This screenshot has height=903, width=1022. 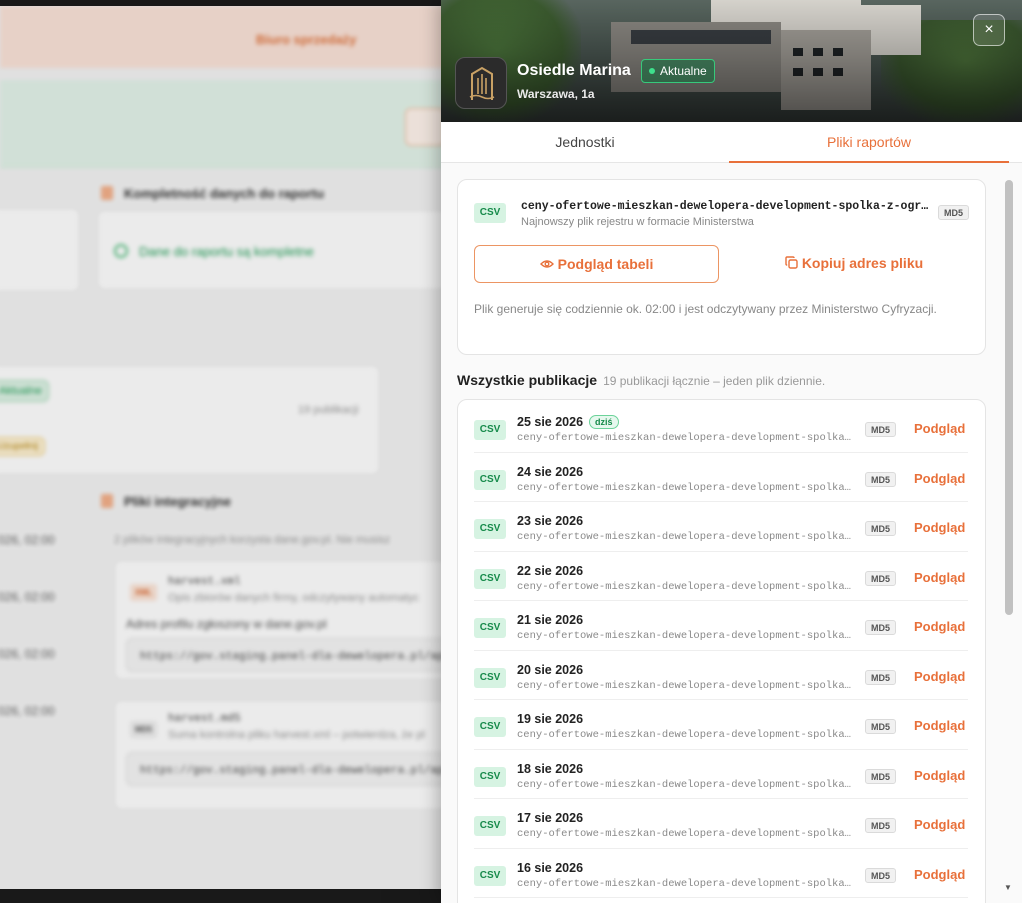 I want to click on publication-date-text: 17 sie 2026, so click(x=550, y=818).